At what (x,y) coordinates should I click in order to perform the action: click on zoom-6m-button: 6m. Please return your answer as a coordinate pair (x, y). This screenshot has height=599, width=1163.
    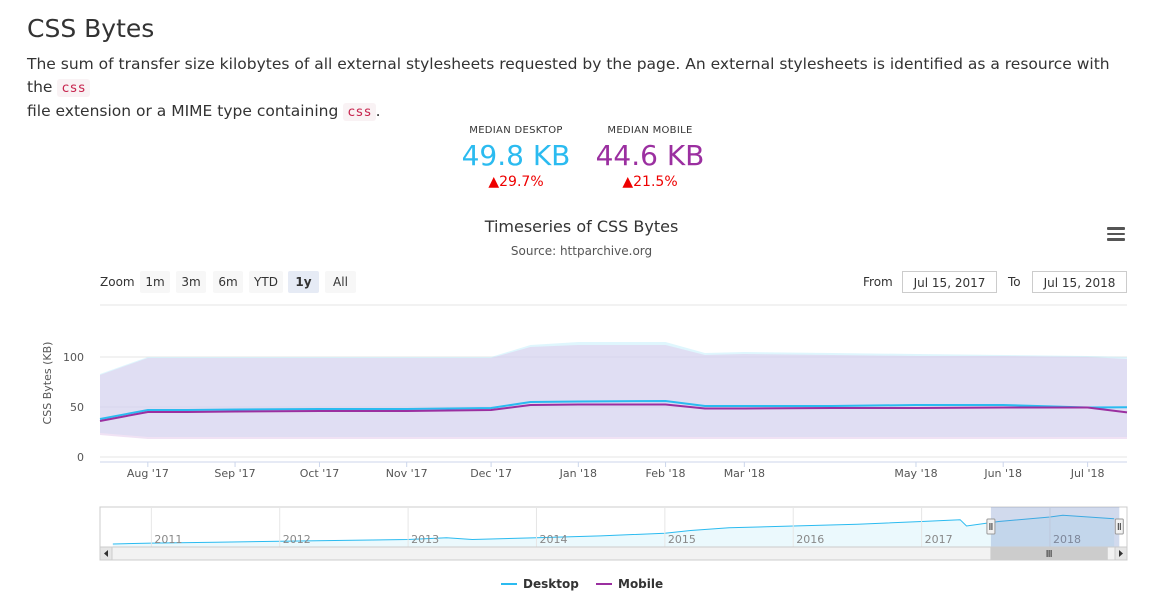
    Looking at the image, I should click on (228, 282).